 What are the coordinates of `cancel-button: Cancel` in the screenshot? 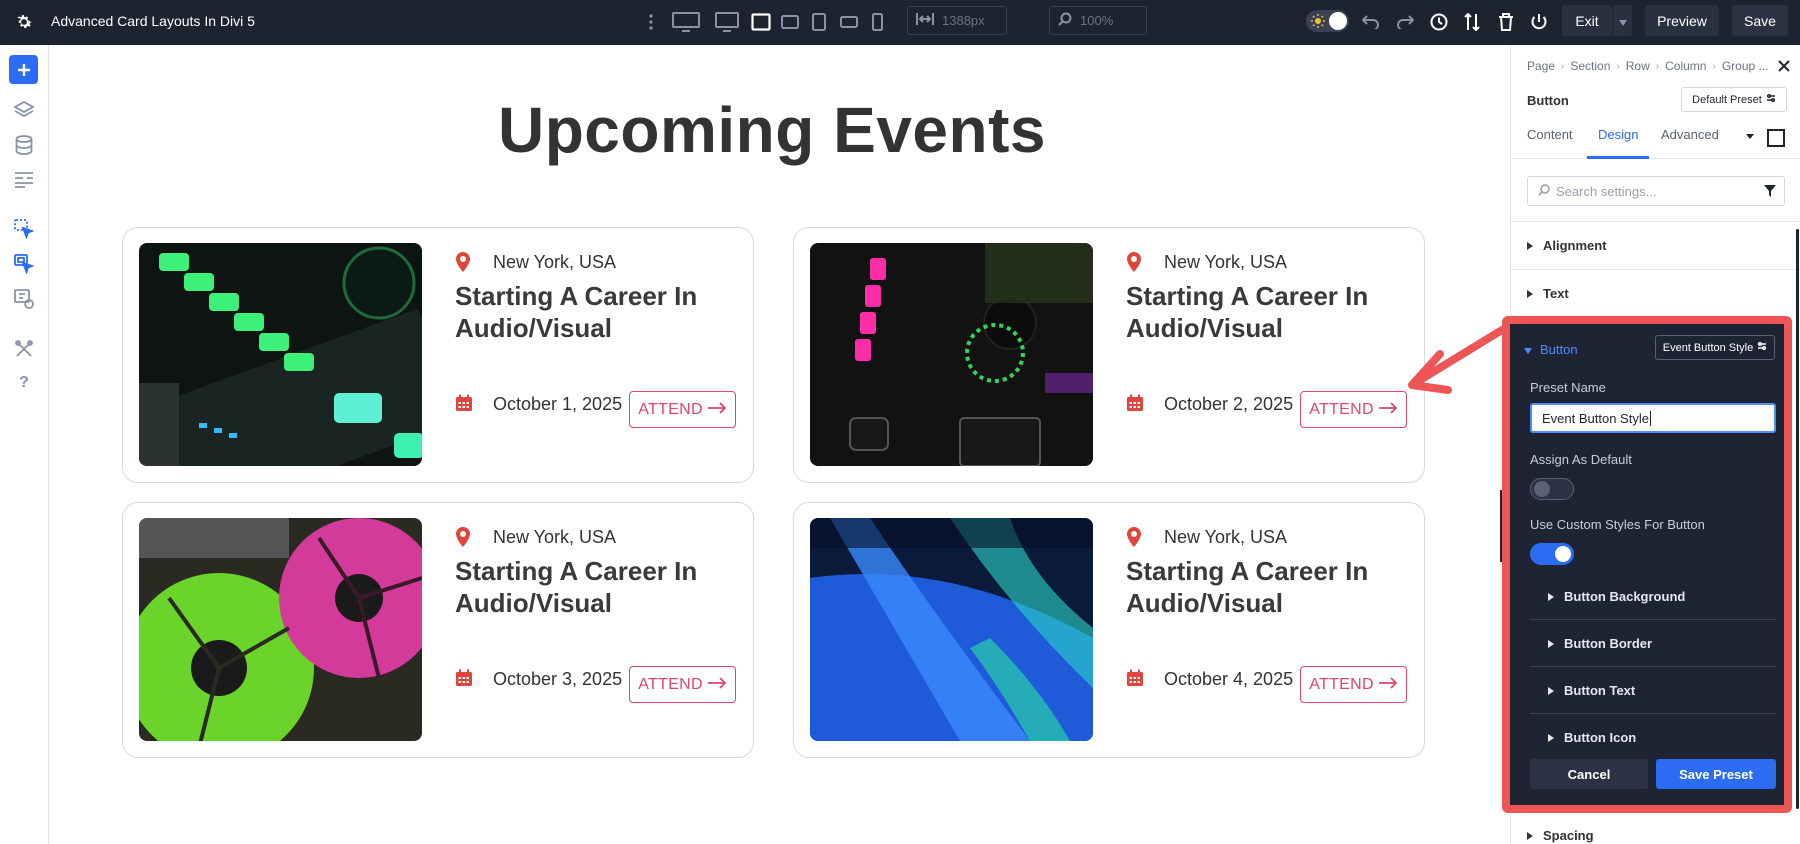 It's located at (1589, 774).